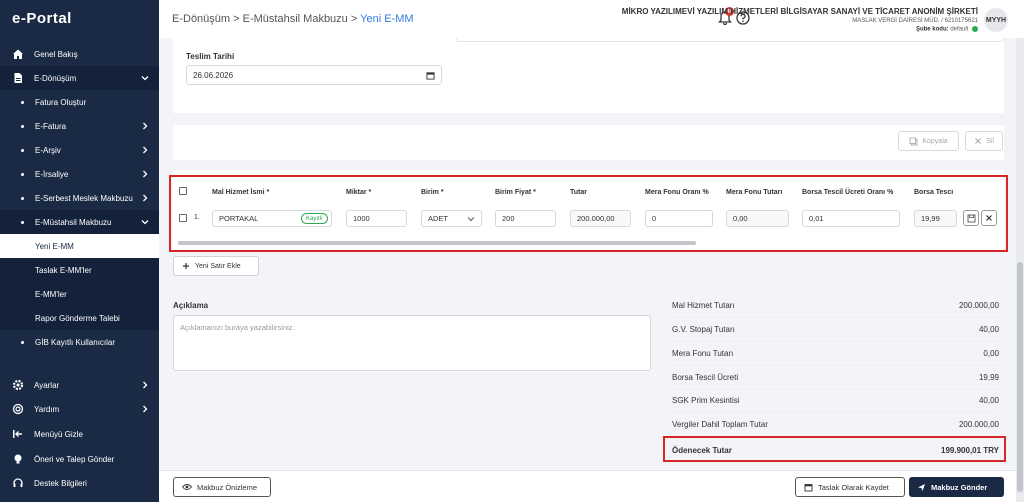 This screenshot has height=502, width=1024. I want to click on delivery-date-label: Teslim Tarihi, so click(210, 56).